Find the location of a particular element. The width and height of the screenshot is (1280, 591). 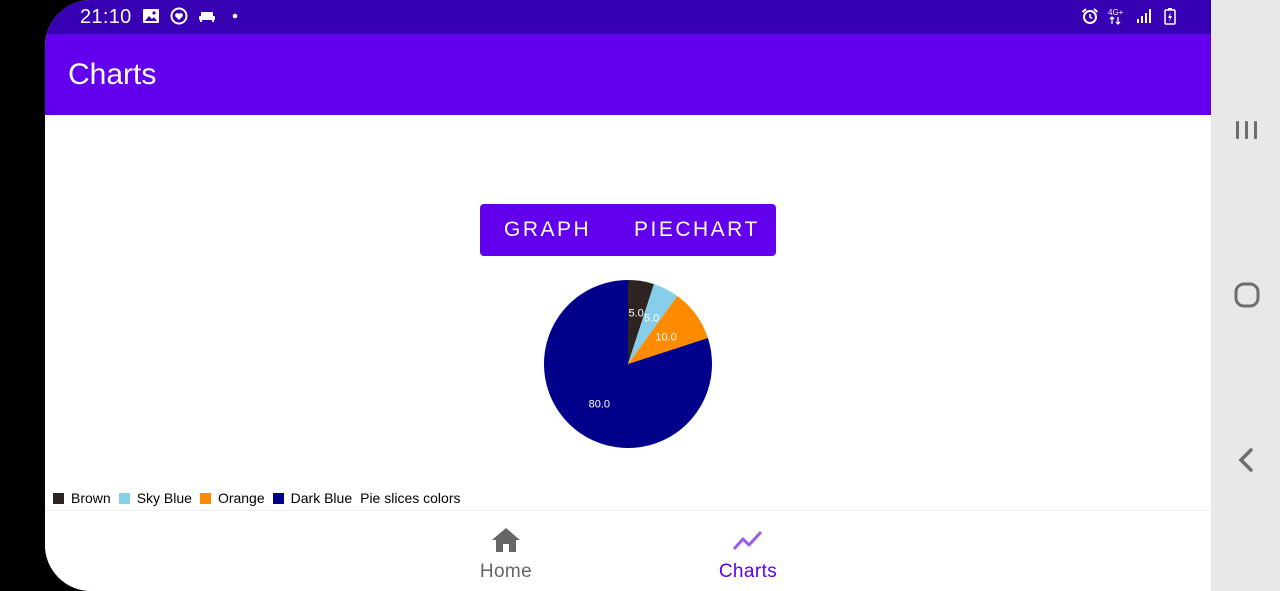

status-left-icons is located at coordinates (193, 16).